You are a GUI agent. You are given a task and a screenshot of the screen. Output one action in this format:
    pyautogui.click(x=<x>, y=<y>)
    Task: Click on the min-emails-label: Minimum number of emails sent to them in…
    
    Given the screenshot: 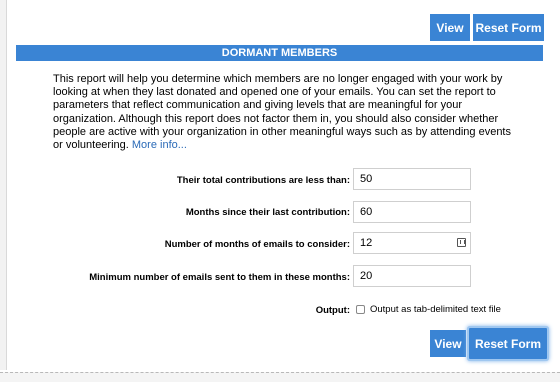 What is the action you would take?
    pyautogui.click(x=219, y=277)
    